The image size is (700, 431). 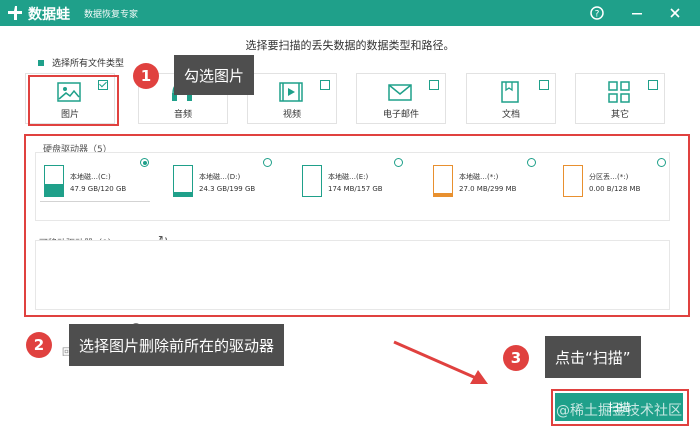 I want to click on minimize-icon, so click(x=637, y=13).